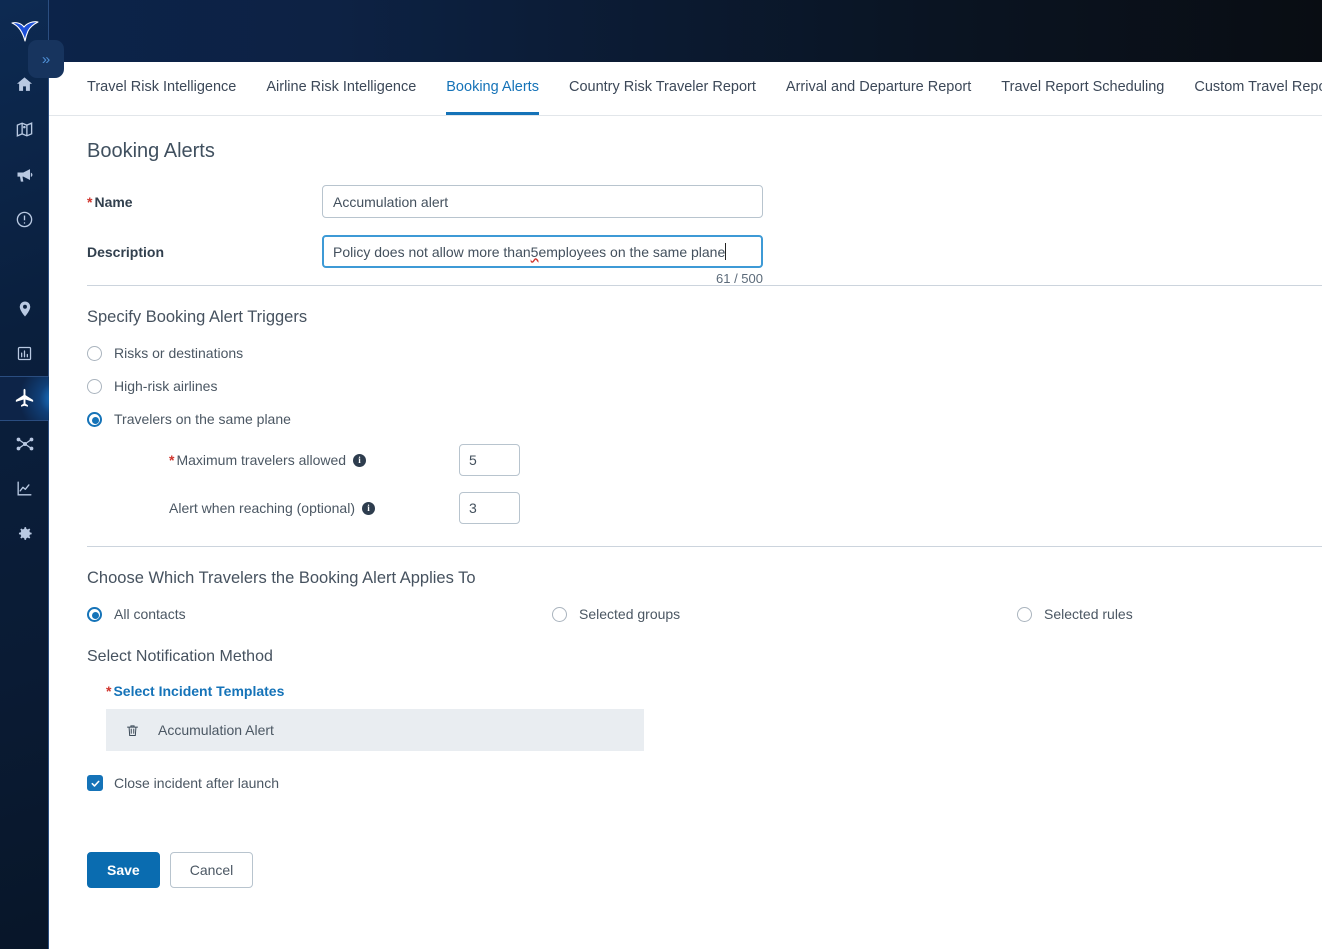 This screenshot has height=949, width=1322. I want to click on sidebar-item-incidents, so click(24, 219).